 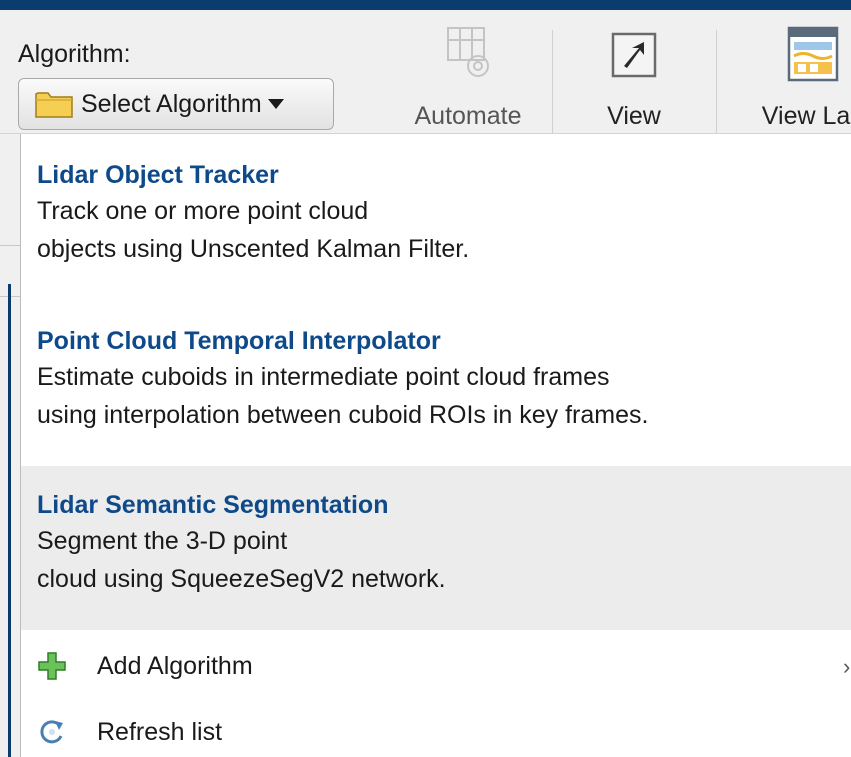 What do you see at coordinates (847, 666) in the screenshot?
I see `submenu-chevron-icon: ›` at bounding box center [847, 666].